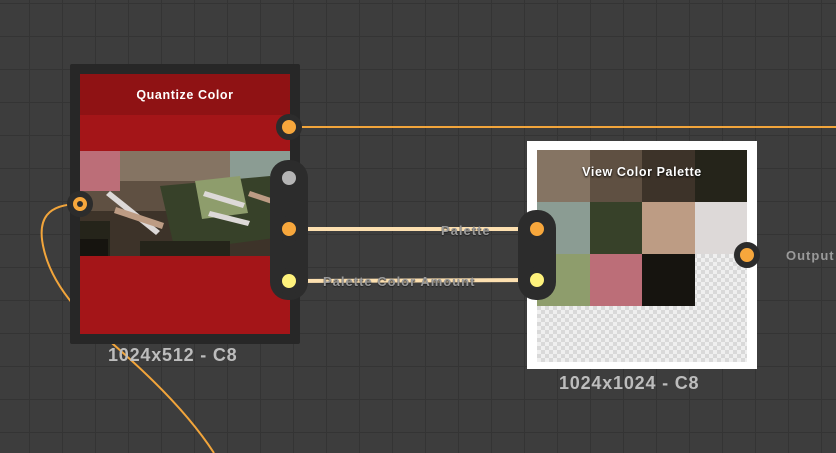 The height and width of the screenshot is (453, 836). I want to click on quantize-color-palette-output-port, so click(289, 229).